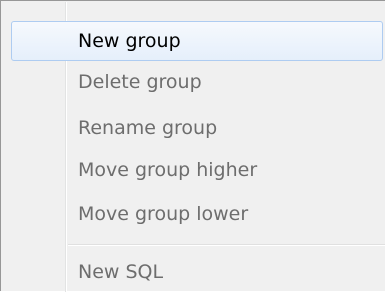 The height and width of the screenshot is (292, 385). I want to click on menu-item-label: New group, so click(129, 41).